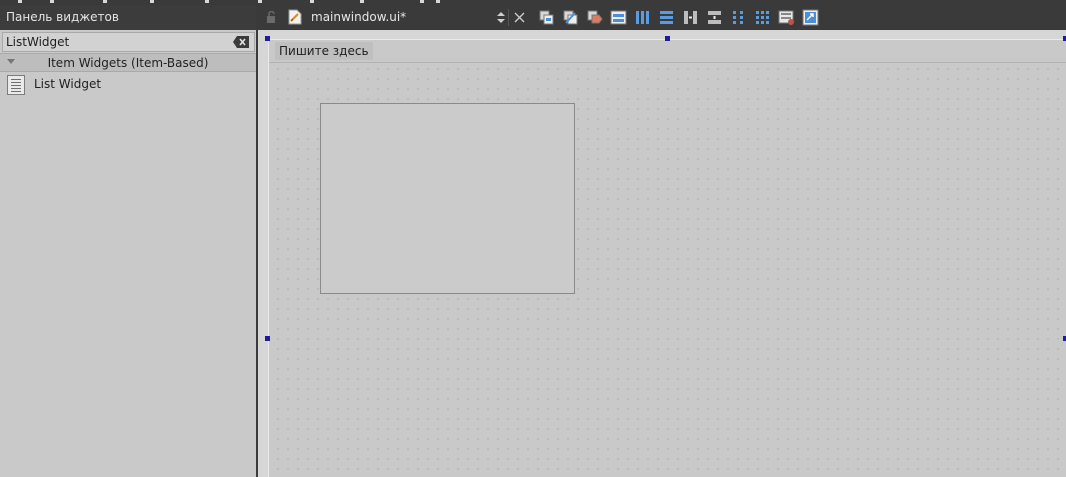 The width and height of the screenshot is (1066, 477). What do you see at coordinates (519, 17) in the screenshot?
I see `close-document-icon` at bounding box center [519, 17].